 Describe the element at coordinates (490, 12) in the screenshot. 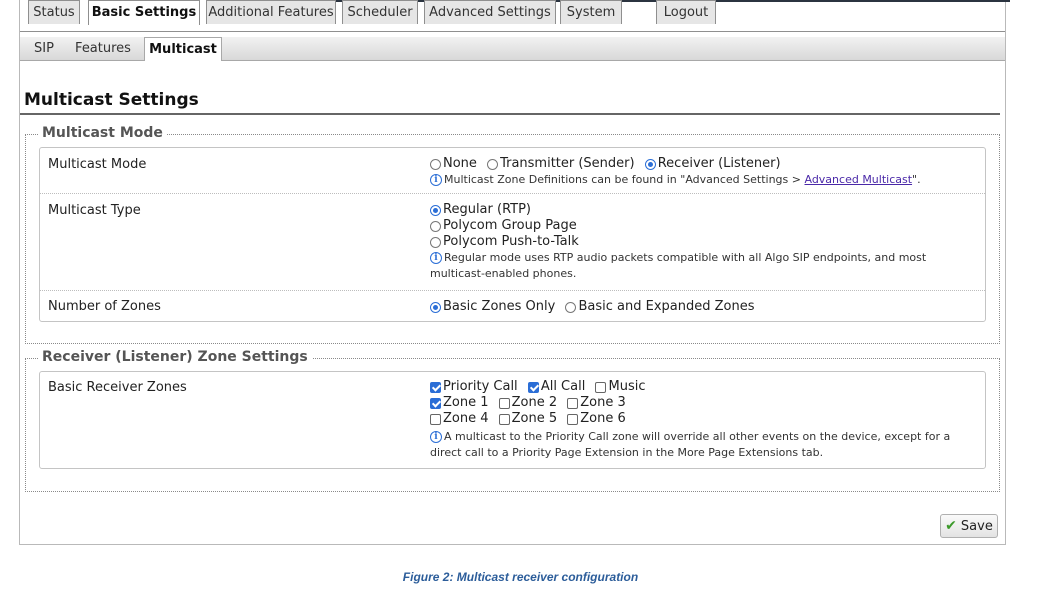

I see `tab-advanced-settings: Advanced Settings` at that location.